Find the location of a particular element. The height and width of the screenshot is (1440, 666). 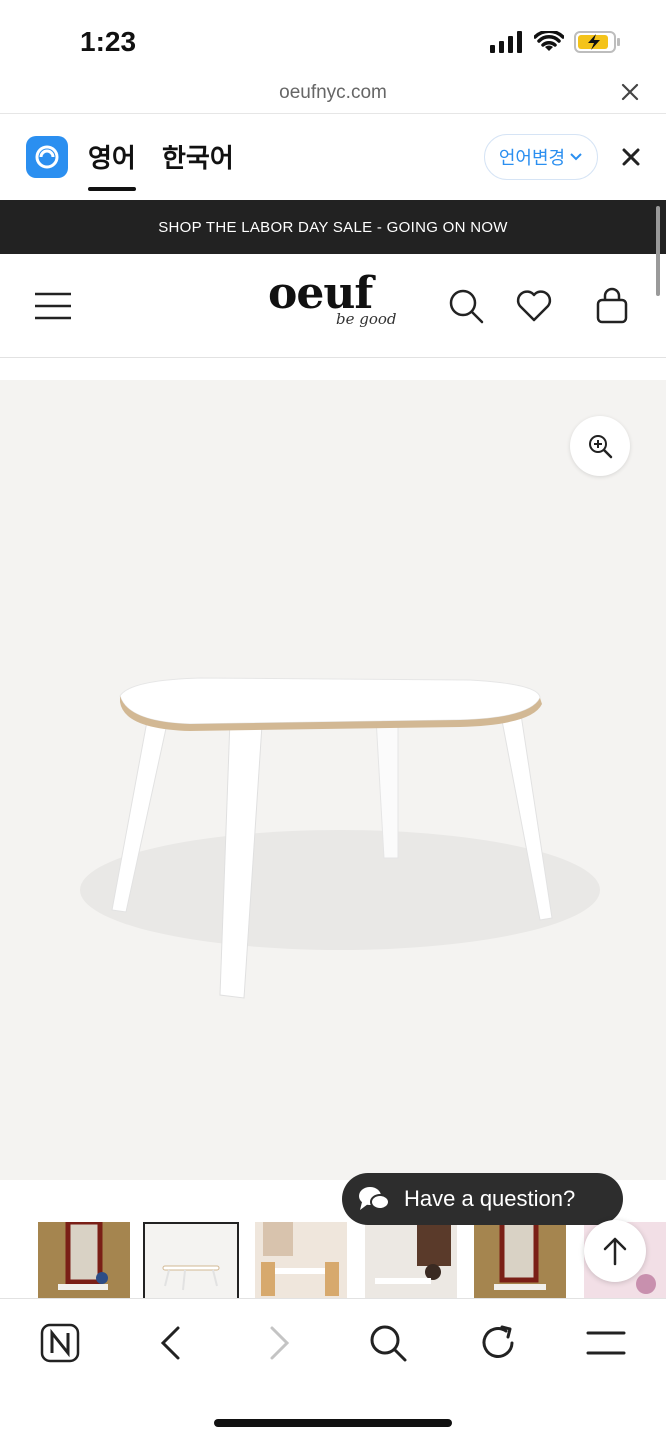

signal-icon is located at coordinates (506, 42).